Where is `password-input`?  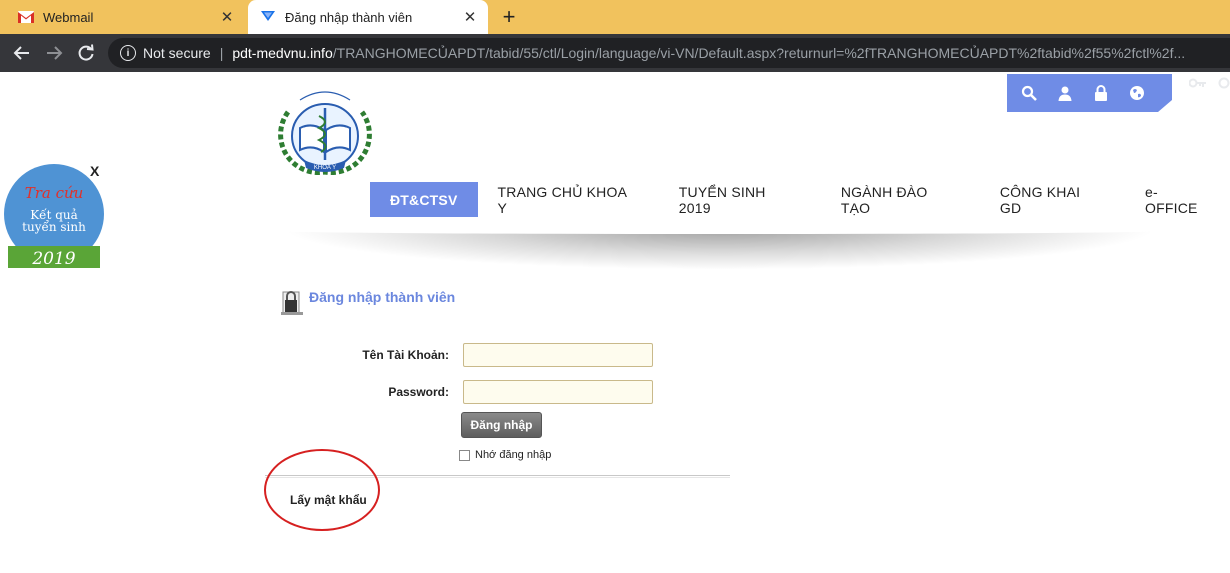
password-input is located at coordinates (558, 392).